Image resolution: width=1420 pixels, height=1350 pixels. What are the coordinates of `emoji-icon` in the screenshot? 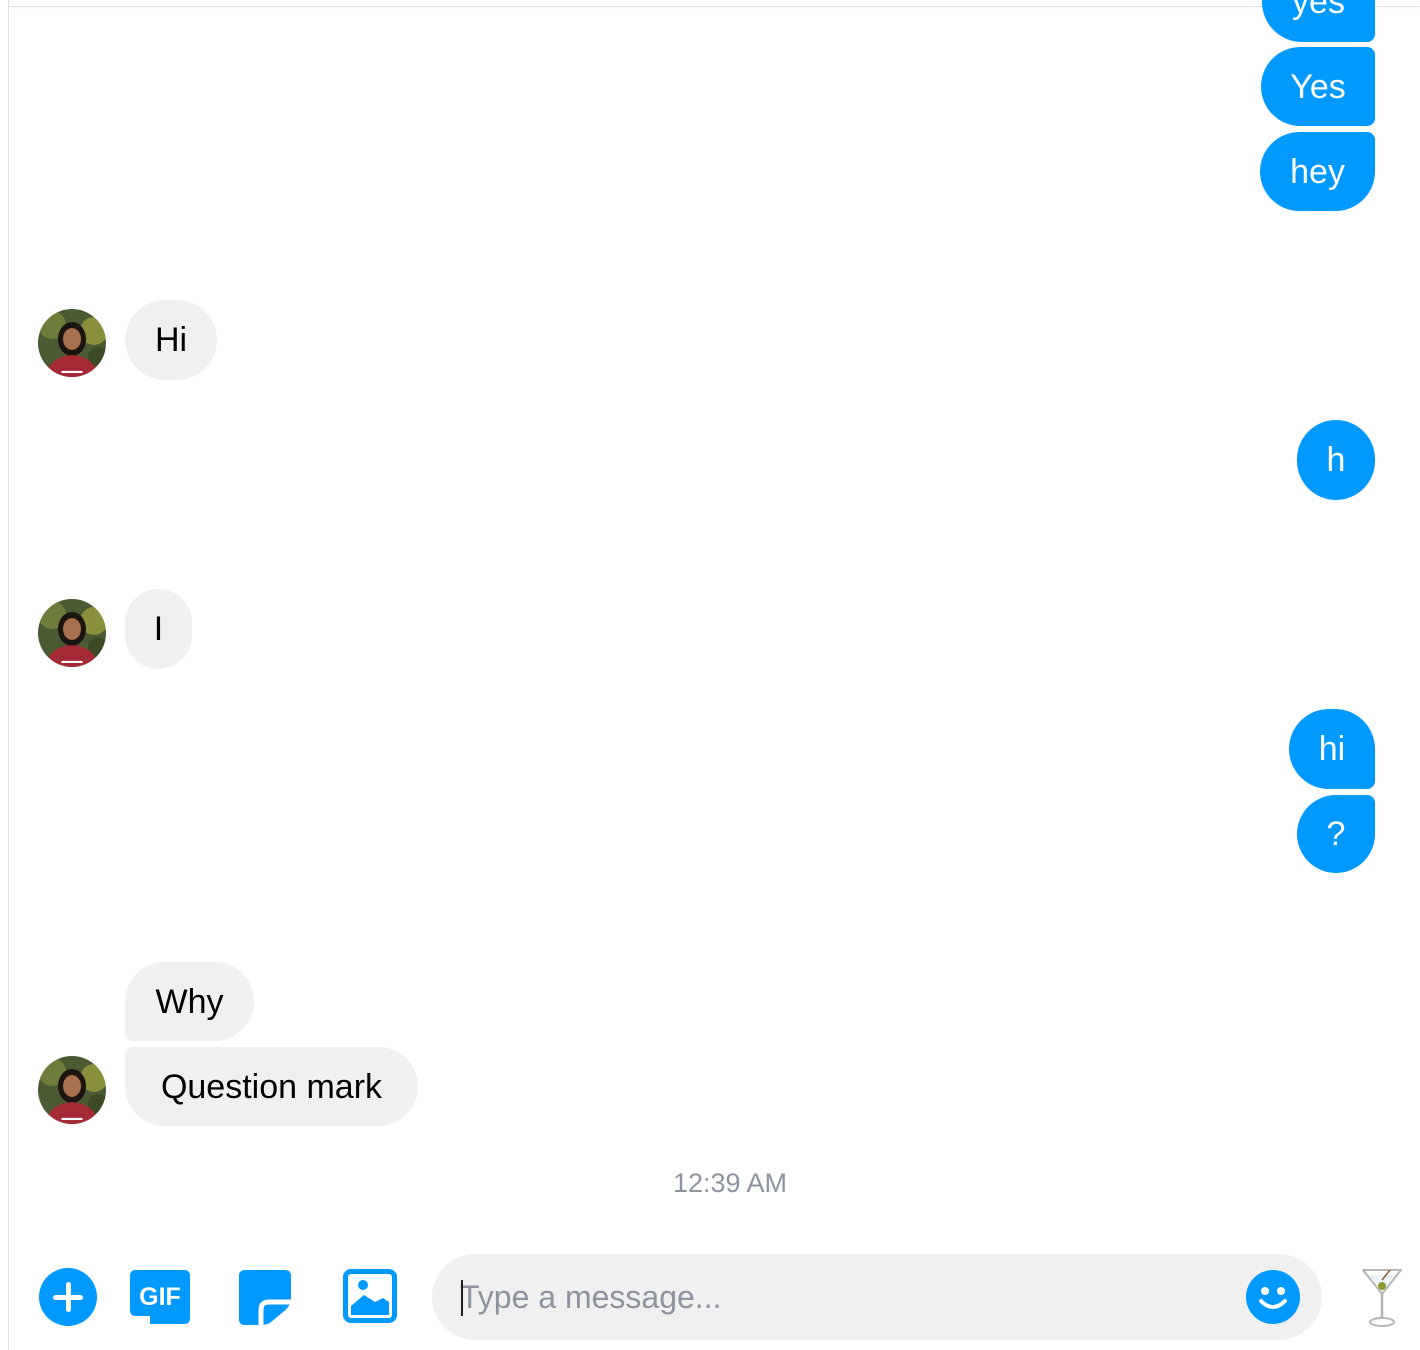 It's located at (1273, 1297).